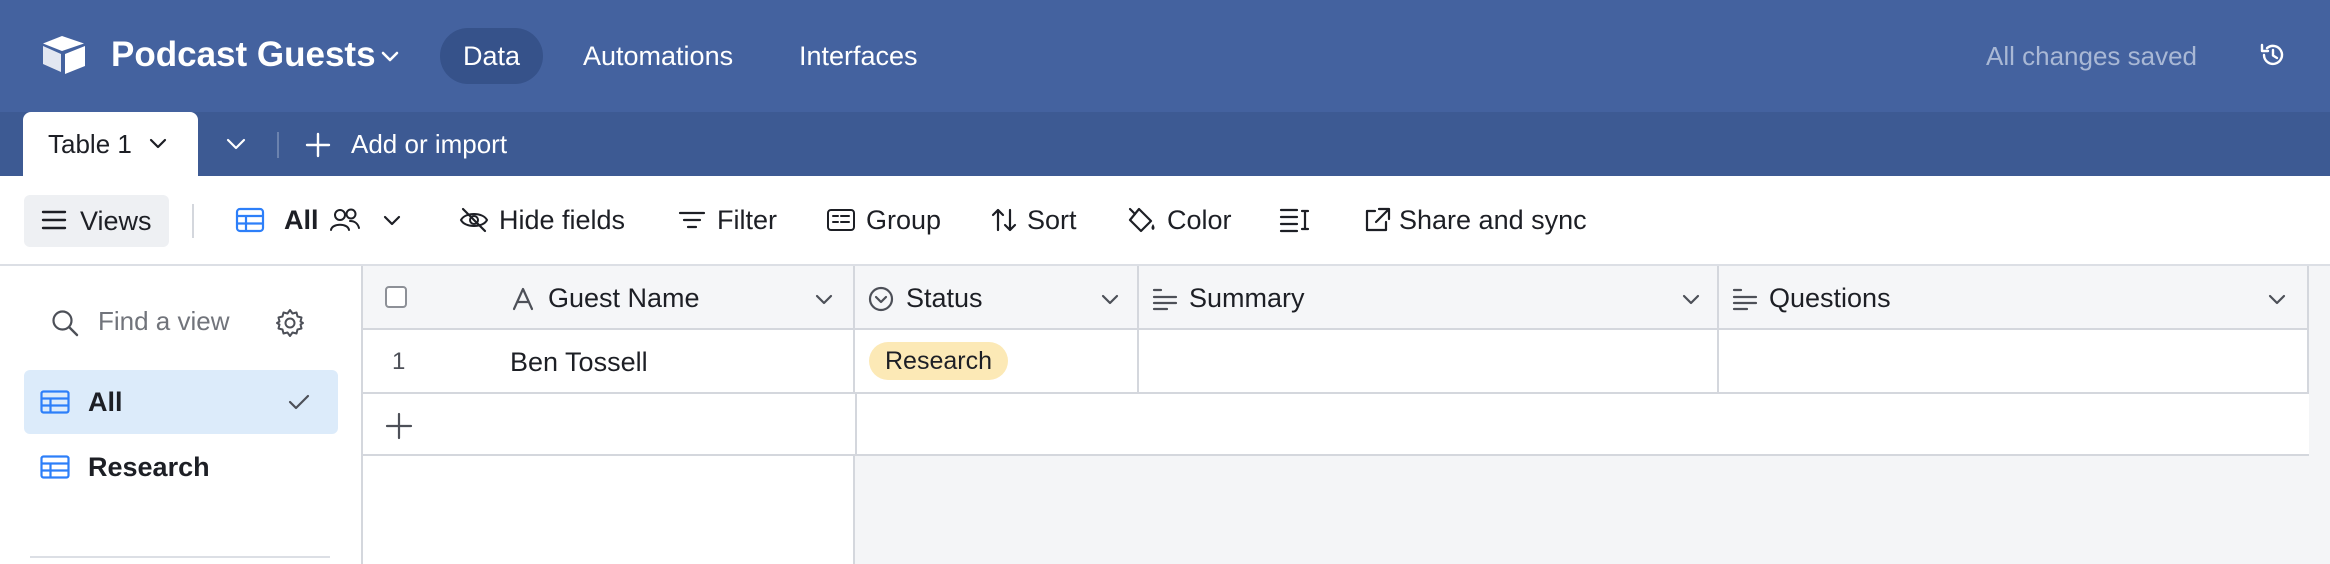  I want to click on column-header-questions: Questions, so click(2014, 298).